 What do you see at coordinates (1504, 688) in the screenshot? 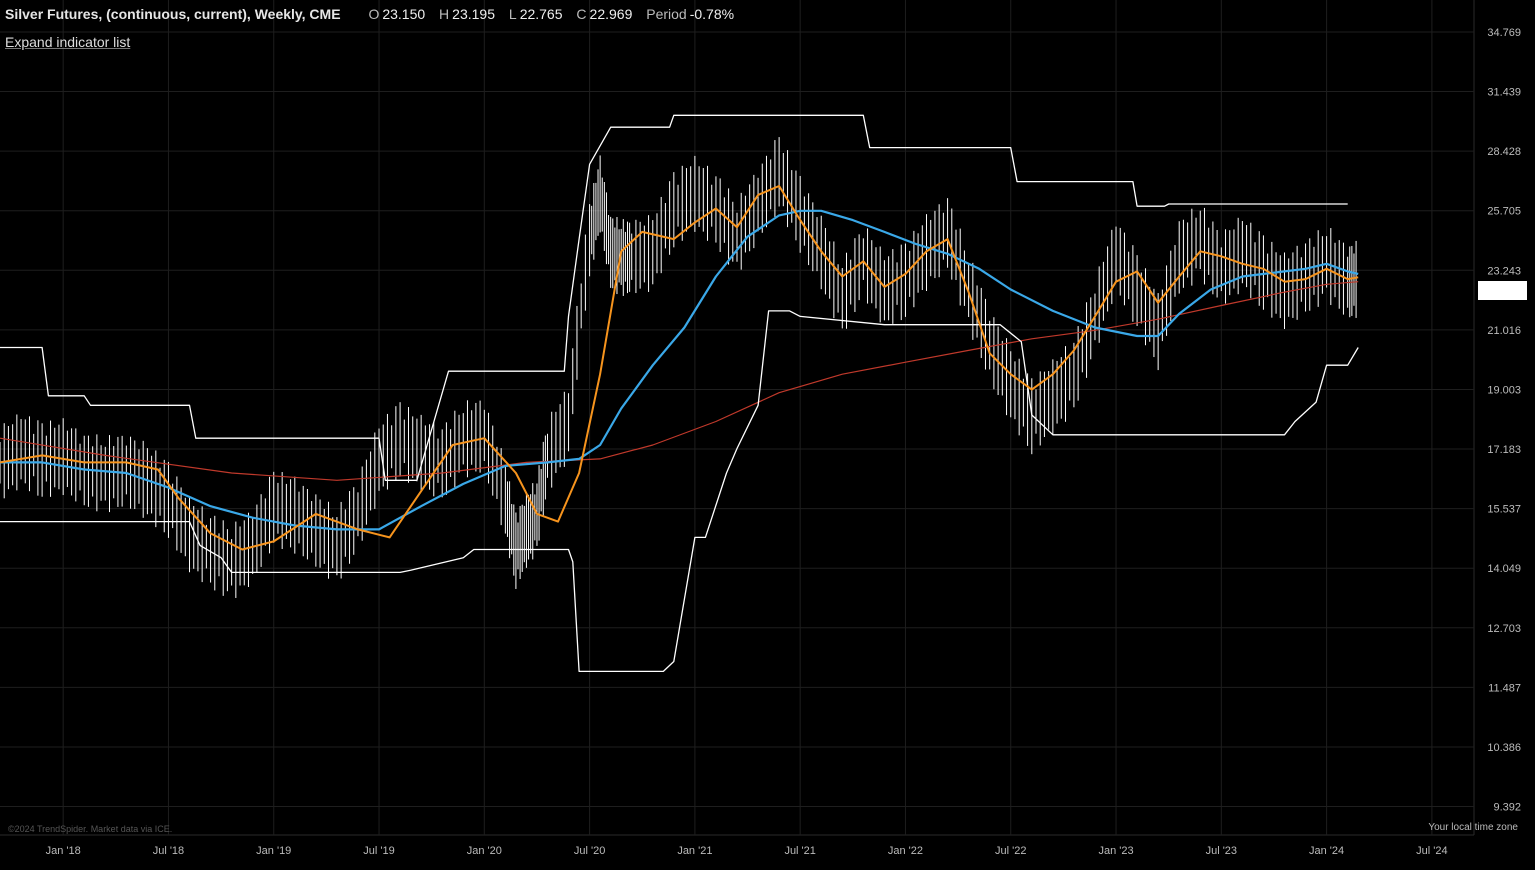
I see `y-tick-label: 11.487` at bounding box center [1504, 688].